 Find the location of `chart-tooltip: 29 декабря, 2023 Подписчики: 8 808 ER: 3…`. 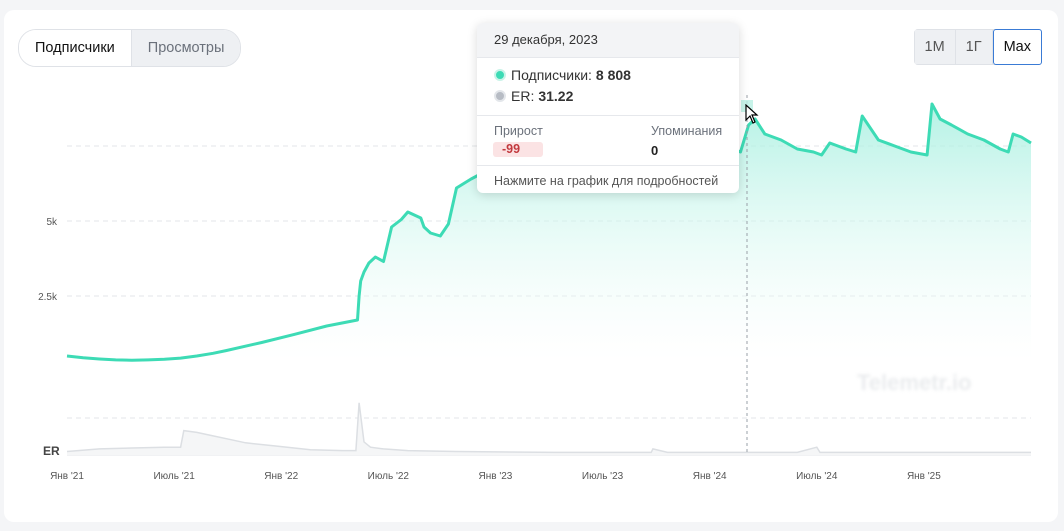

chart-tooltip: 29 декабря, 2023 Подписчики: 8 808 ER: 3… is located at coordinates (608, 108).